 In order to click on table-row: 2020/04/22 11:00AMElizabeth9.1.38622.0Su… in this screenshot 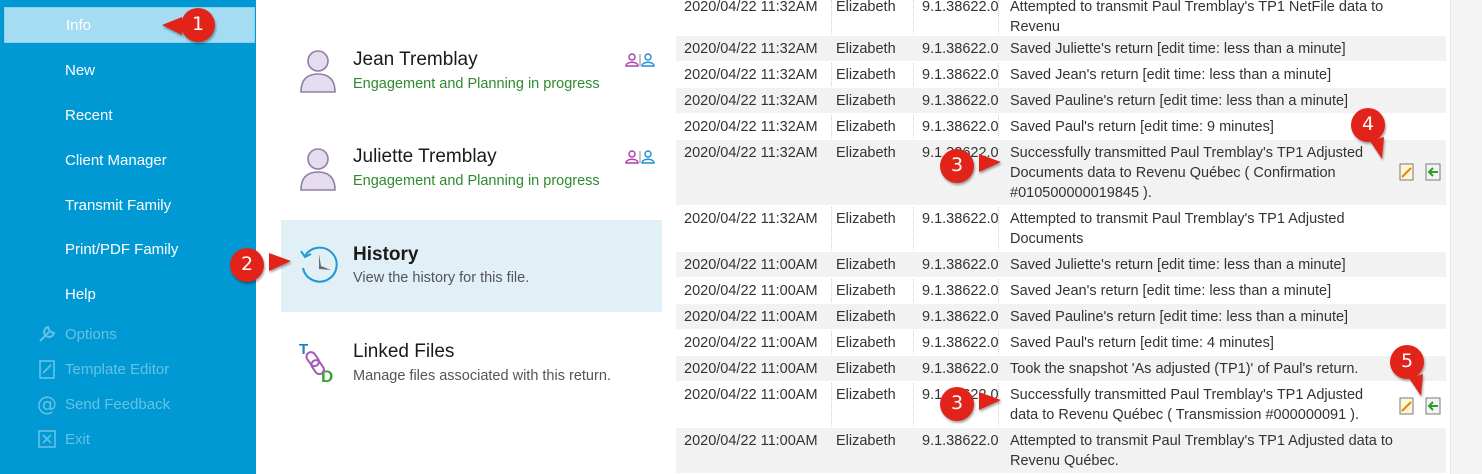, I will do `click(1061, 405)`.